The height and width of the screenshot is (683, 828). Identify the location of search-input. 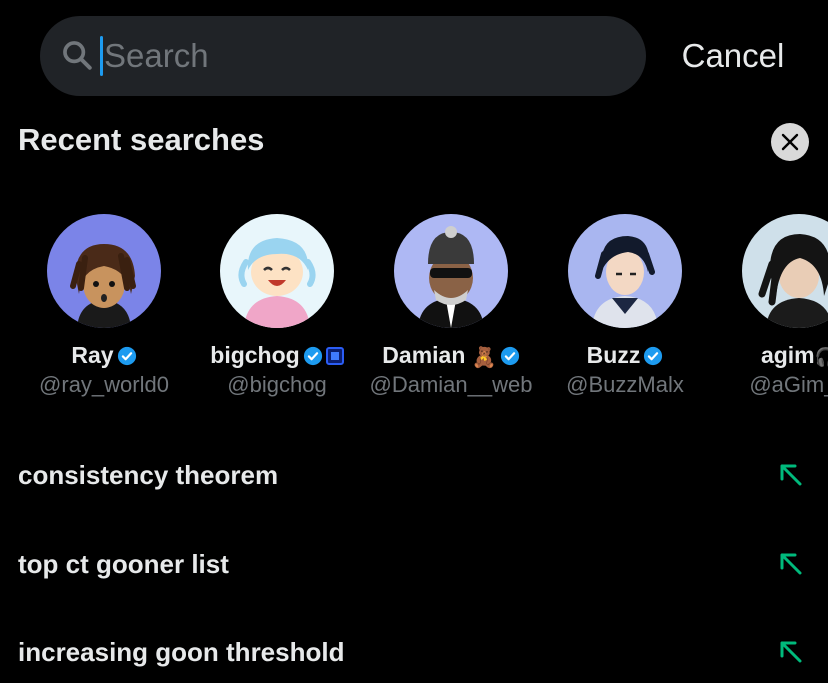
(364, 56).